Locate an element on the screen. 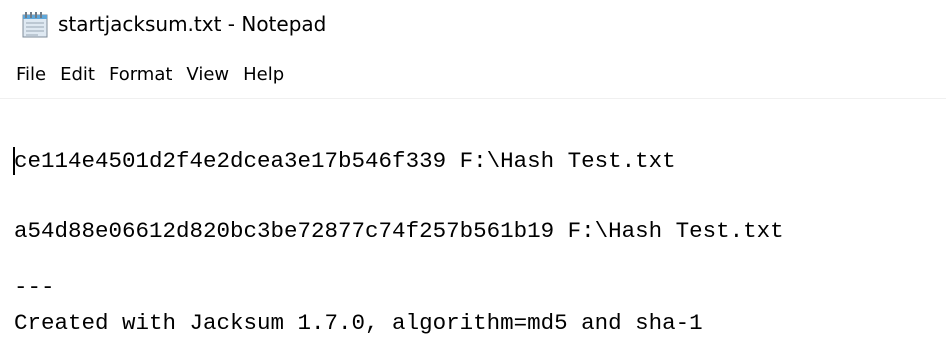  title-bar: startjacksum.txt - Notepad is located at coordinates (473, 25).